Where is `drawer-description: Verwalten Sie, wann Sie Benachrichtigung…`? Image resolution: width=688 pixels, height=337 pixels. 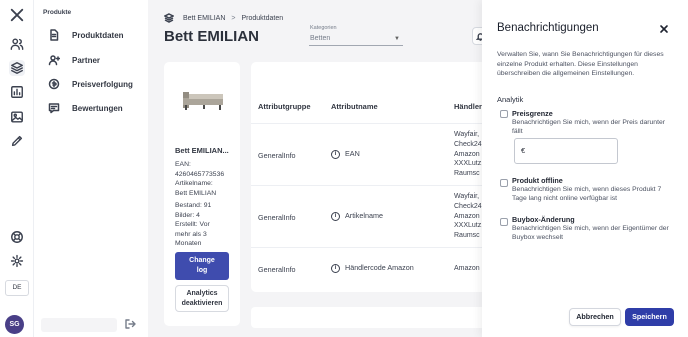 drawer-description: Verwalten Sie, wann Sie Benachrichtigung… is located at coordinates (580, 64).